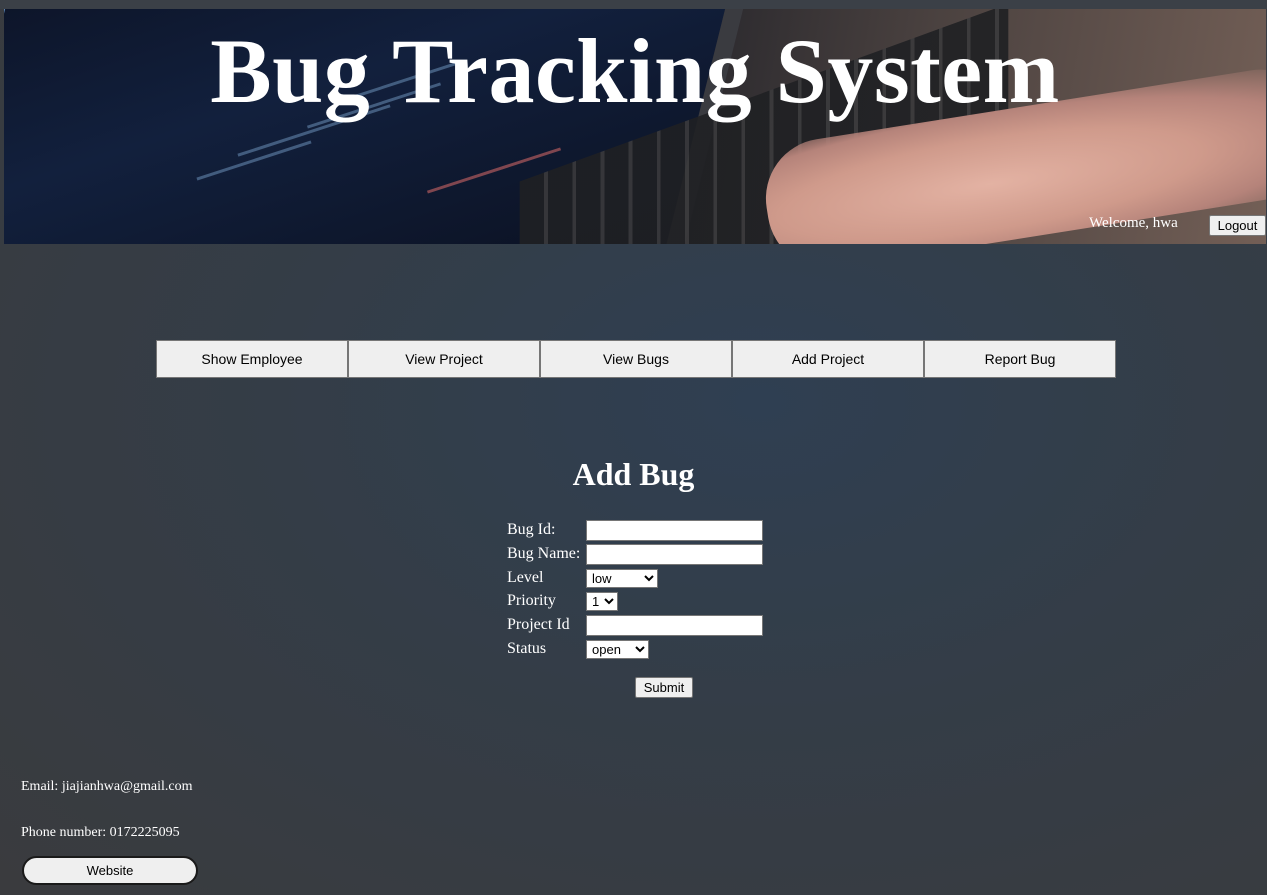 The height and width of the screenshot is (895, 1267). What do you see at coordinates (531, 600) in the screenshot?
I see `priority-label: Priority` at bounding box center [531, 600].